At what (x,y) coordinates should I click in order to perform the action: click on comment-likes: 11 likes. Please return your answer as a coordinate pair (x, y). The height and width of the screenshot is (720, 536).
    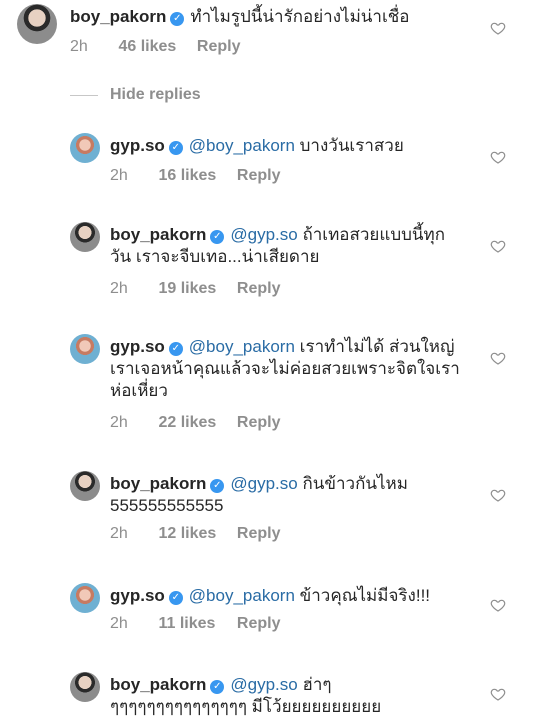
    Looking at the image, I should click on (195, 624).